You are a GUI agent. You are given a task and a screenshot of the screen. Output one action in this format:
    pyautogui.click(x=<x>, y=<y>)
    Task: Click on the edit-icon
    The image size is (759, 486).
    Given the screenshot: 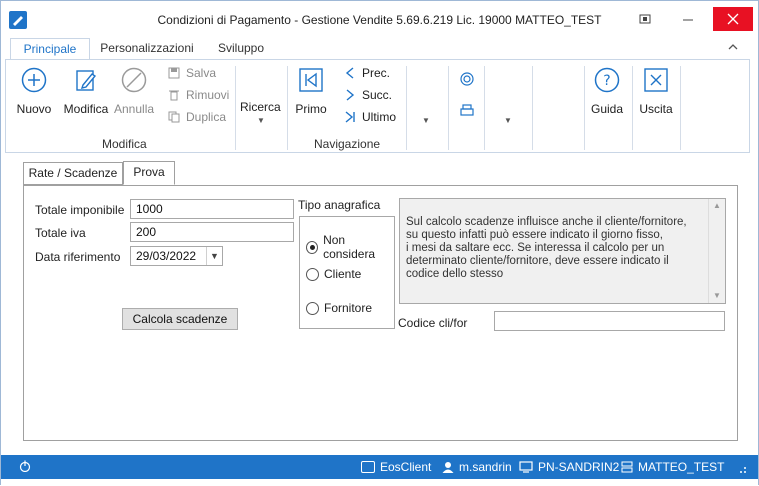 What is the action you would take?
    pyautogui.click(x=86, y=80)
    